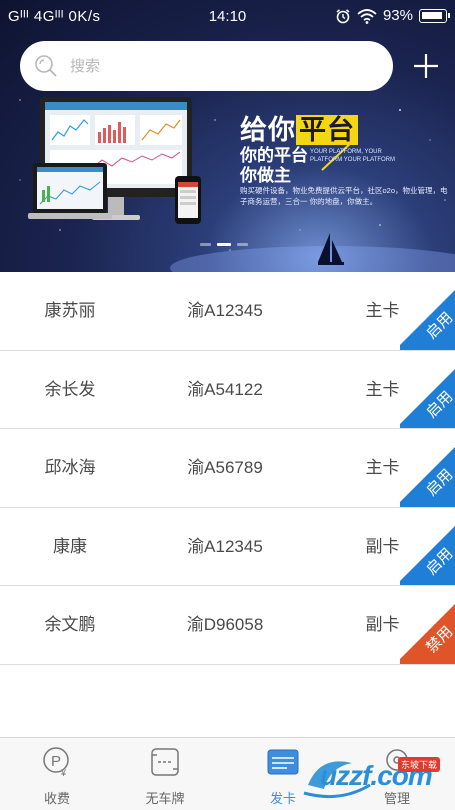 Image resolution: width=455 pixels, height=810 pixels. I want to click on owner-name: 余长发, so click(70, 389).